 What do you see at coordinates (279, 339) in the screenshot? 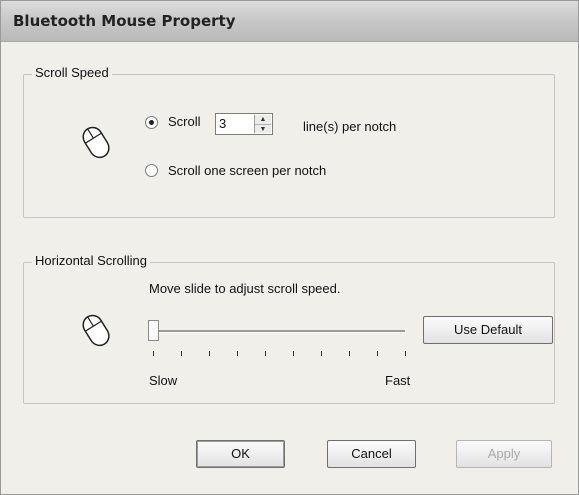
I see `horizontal-speed-slider` at bounding box center [279, 339].